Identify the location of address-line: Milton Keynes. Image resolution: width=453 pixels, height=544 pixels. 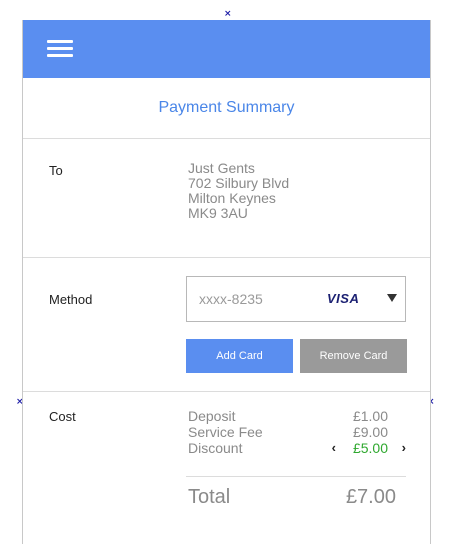
(232, 198).